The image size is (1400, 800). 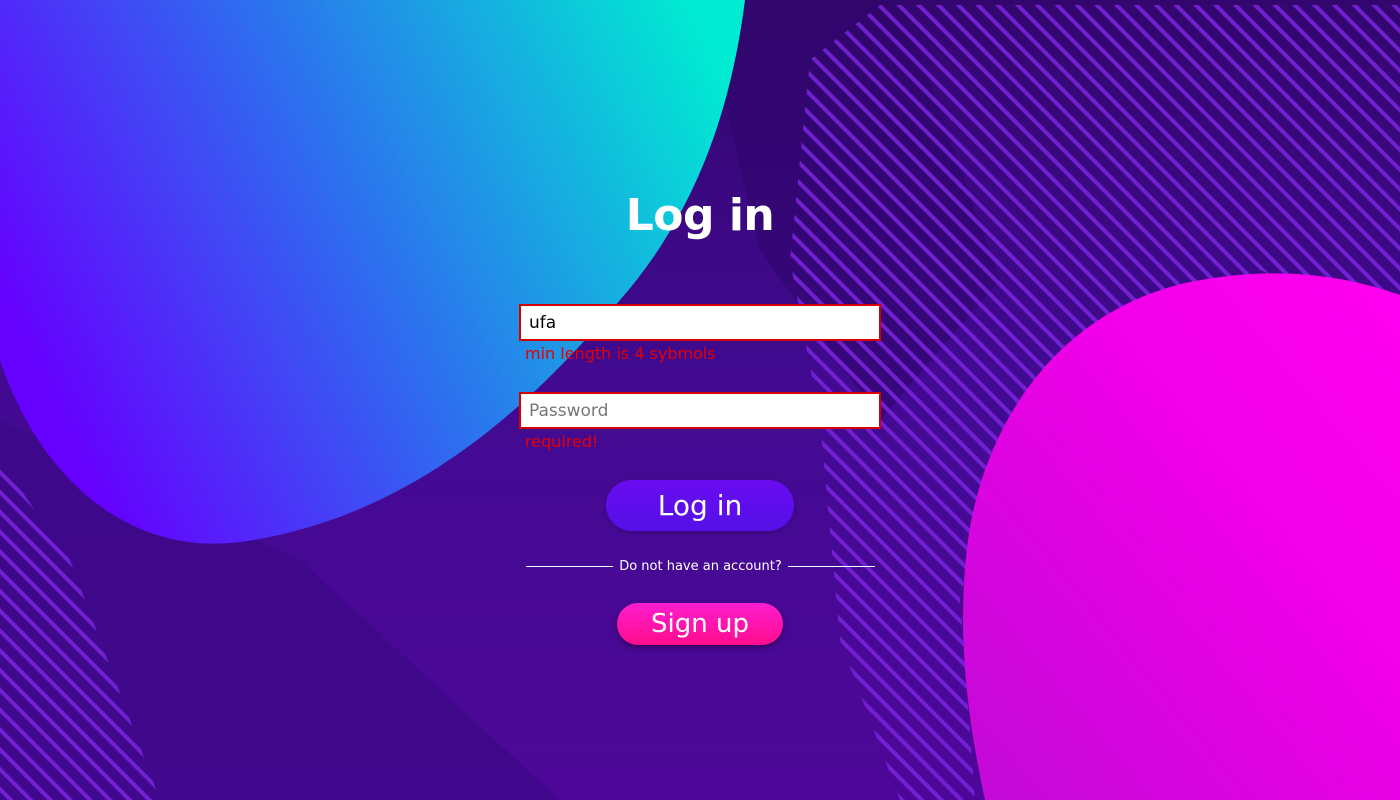 I want to click on page-title: Log in, so click(x=700, y=215).